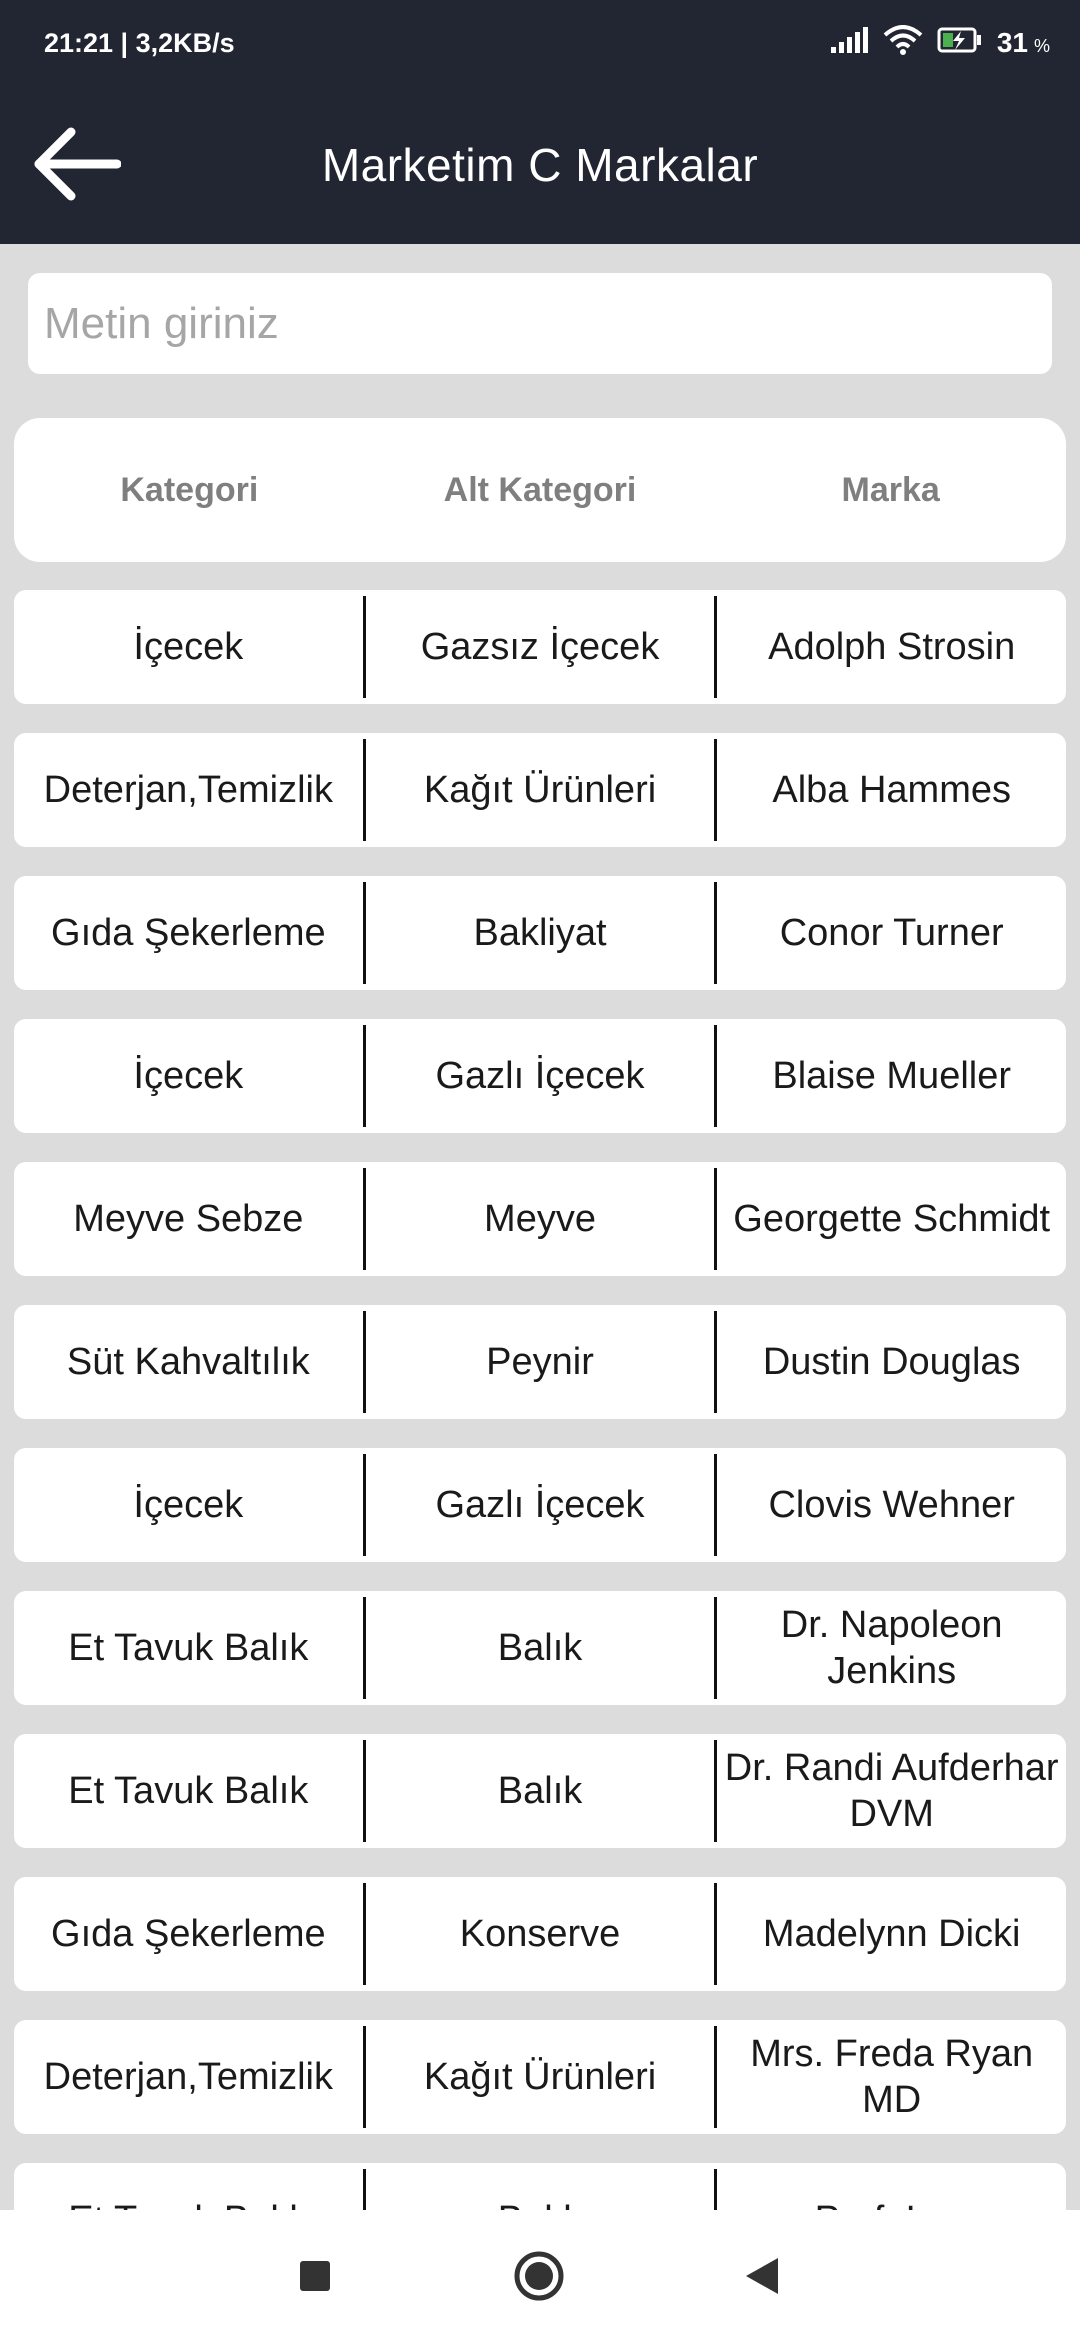  Describe the element at coordinates (891, 1934) in the screenshot. I see `brand-cell: Madelynn Dicki` at that location.